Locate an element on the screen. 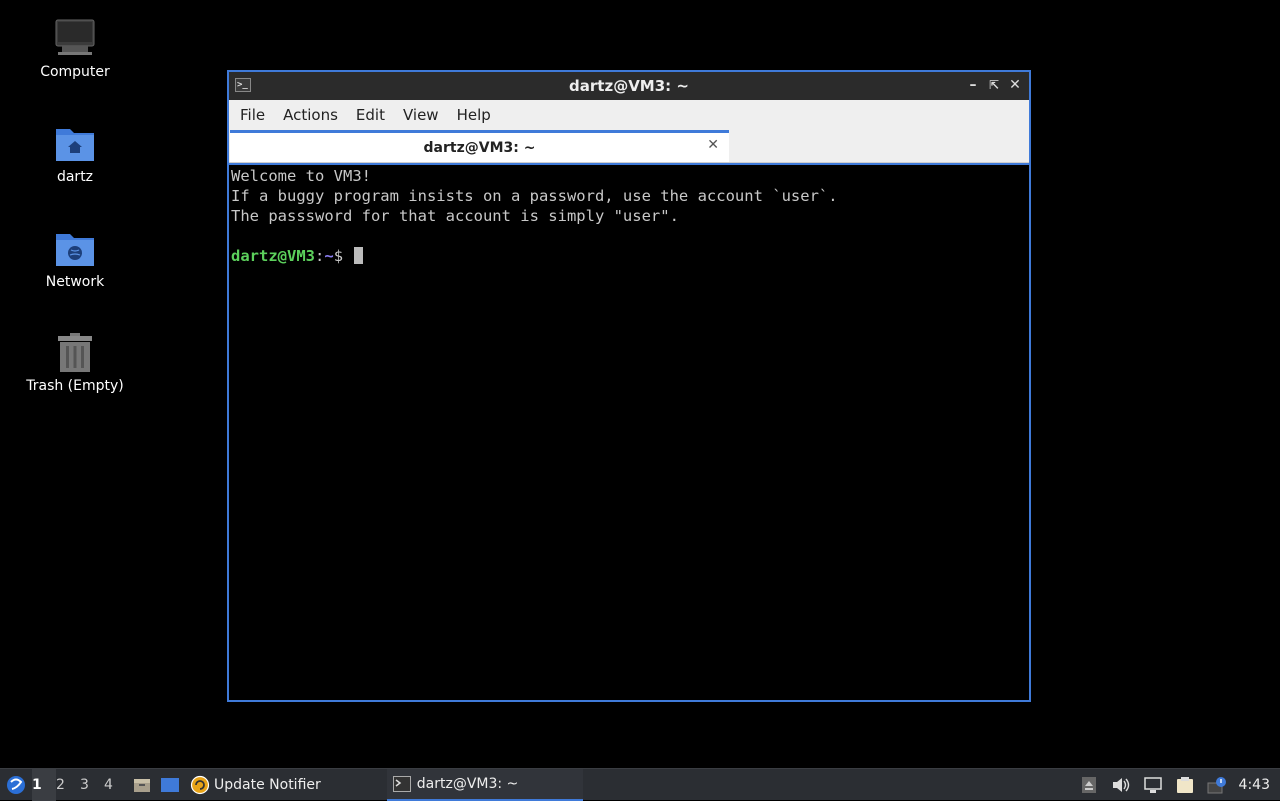  tab-close-icon: ✕ is located at coordinates (713, 145).